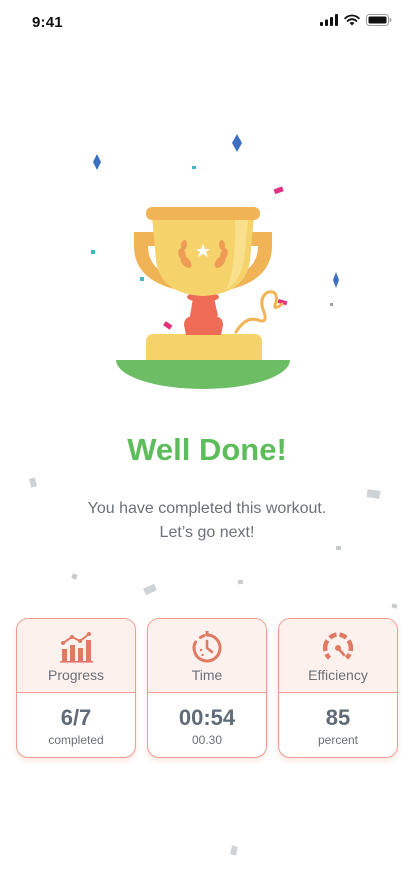  What do you see at coordinates (203, 325) in the screenshot?
I see `trophy-stem` at bounding box center [203, 325].